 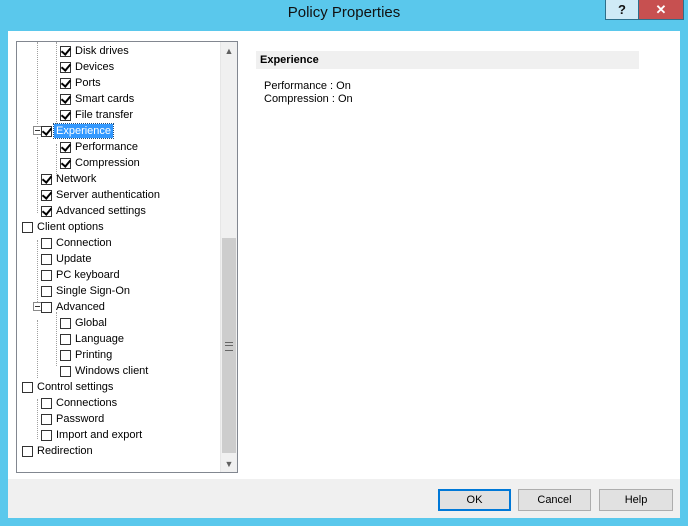 I want to click on scroll-up-icon: ▲, so click(x=229, y=50).